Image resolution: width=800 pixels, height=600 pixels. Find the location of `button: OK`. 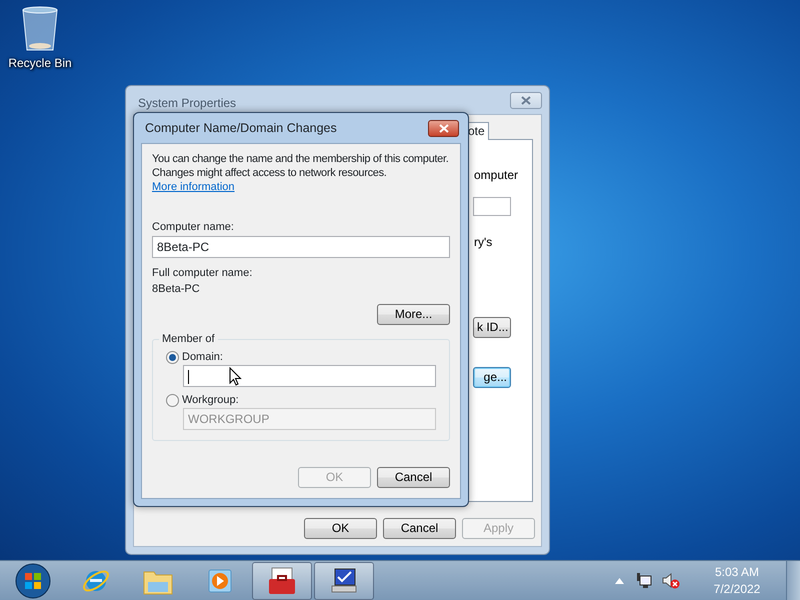

button: OK is located at coordinates (340, 528).